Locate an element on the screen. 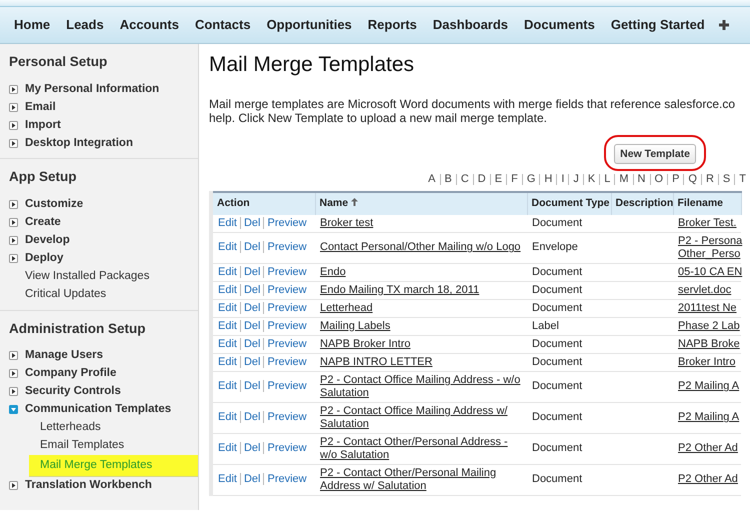  alphabet-filter-link: P is located at coordinates (675, 180).